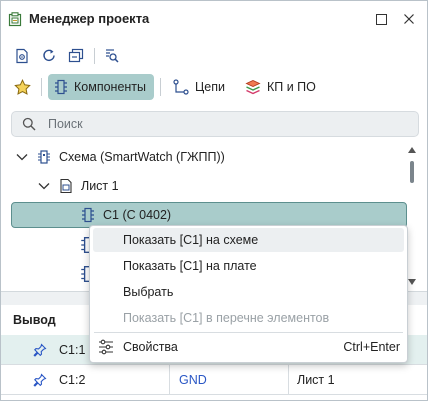  I want to click on favorites-button, so click(22, 87).